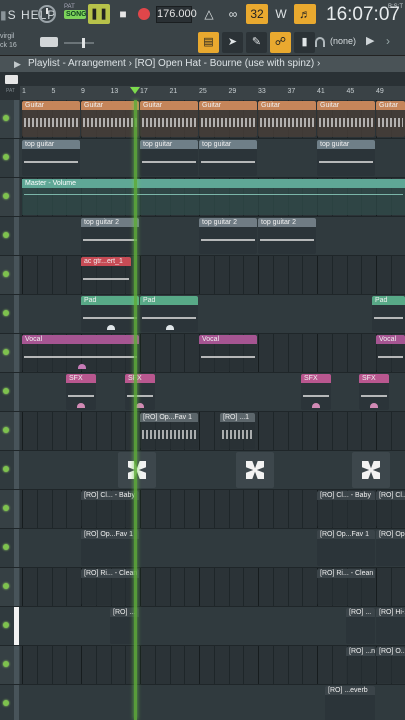  Describe the element at coordinates (144, 14) in the screenshot. I see `record-button` at that location.